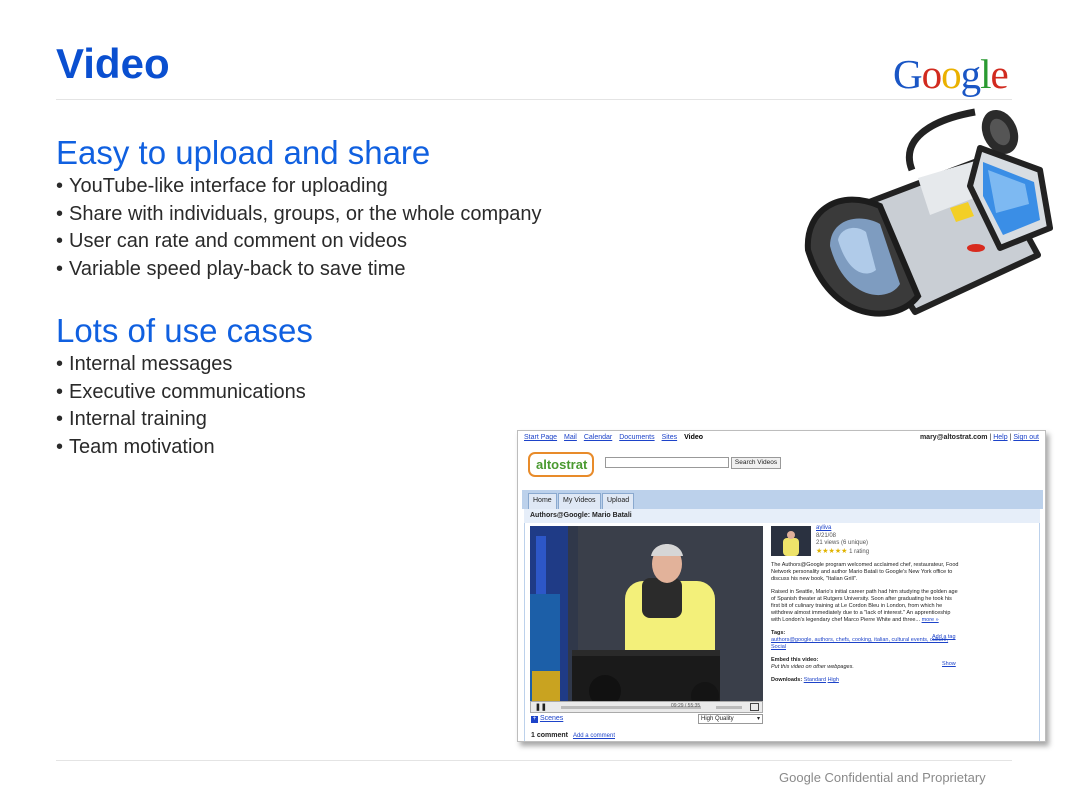  I want to click on player-controls: ❚❚ 09:29 / 55:35, so click(646, 707).